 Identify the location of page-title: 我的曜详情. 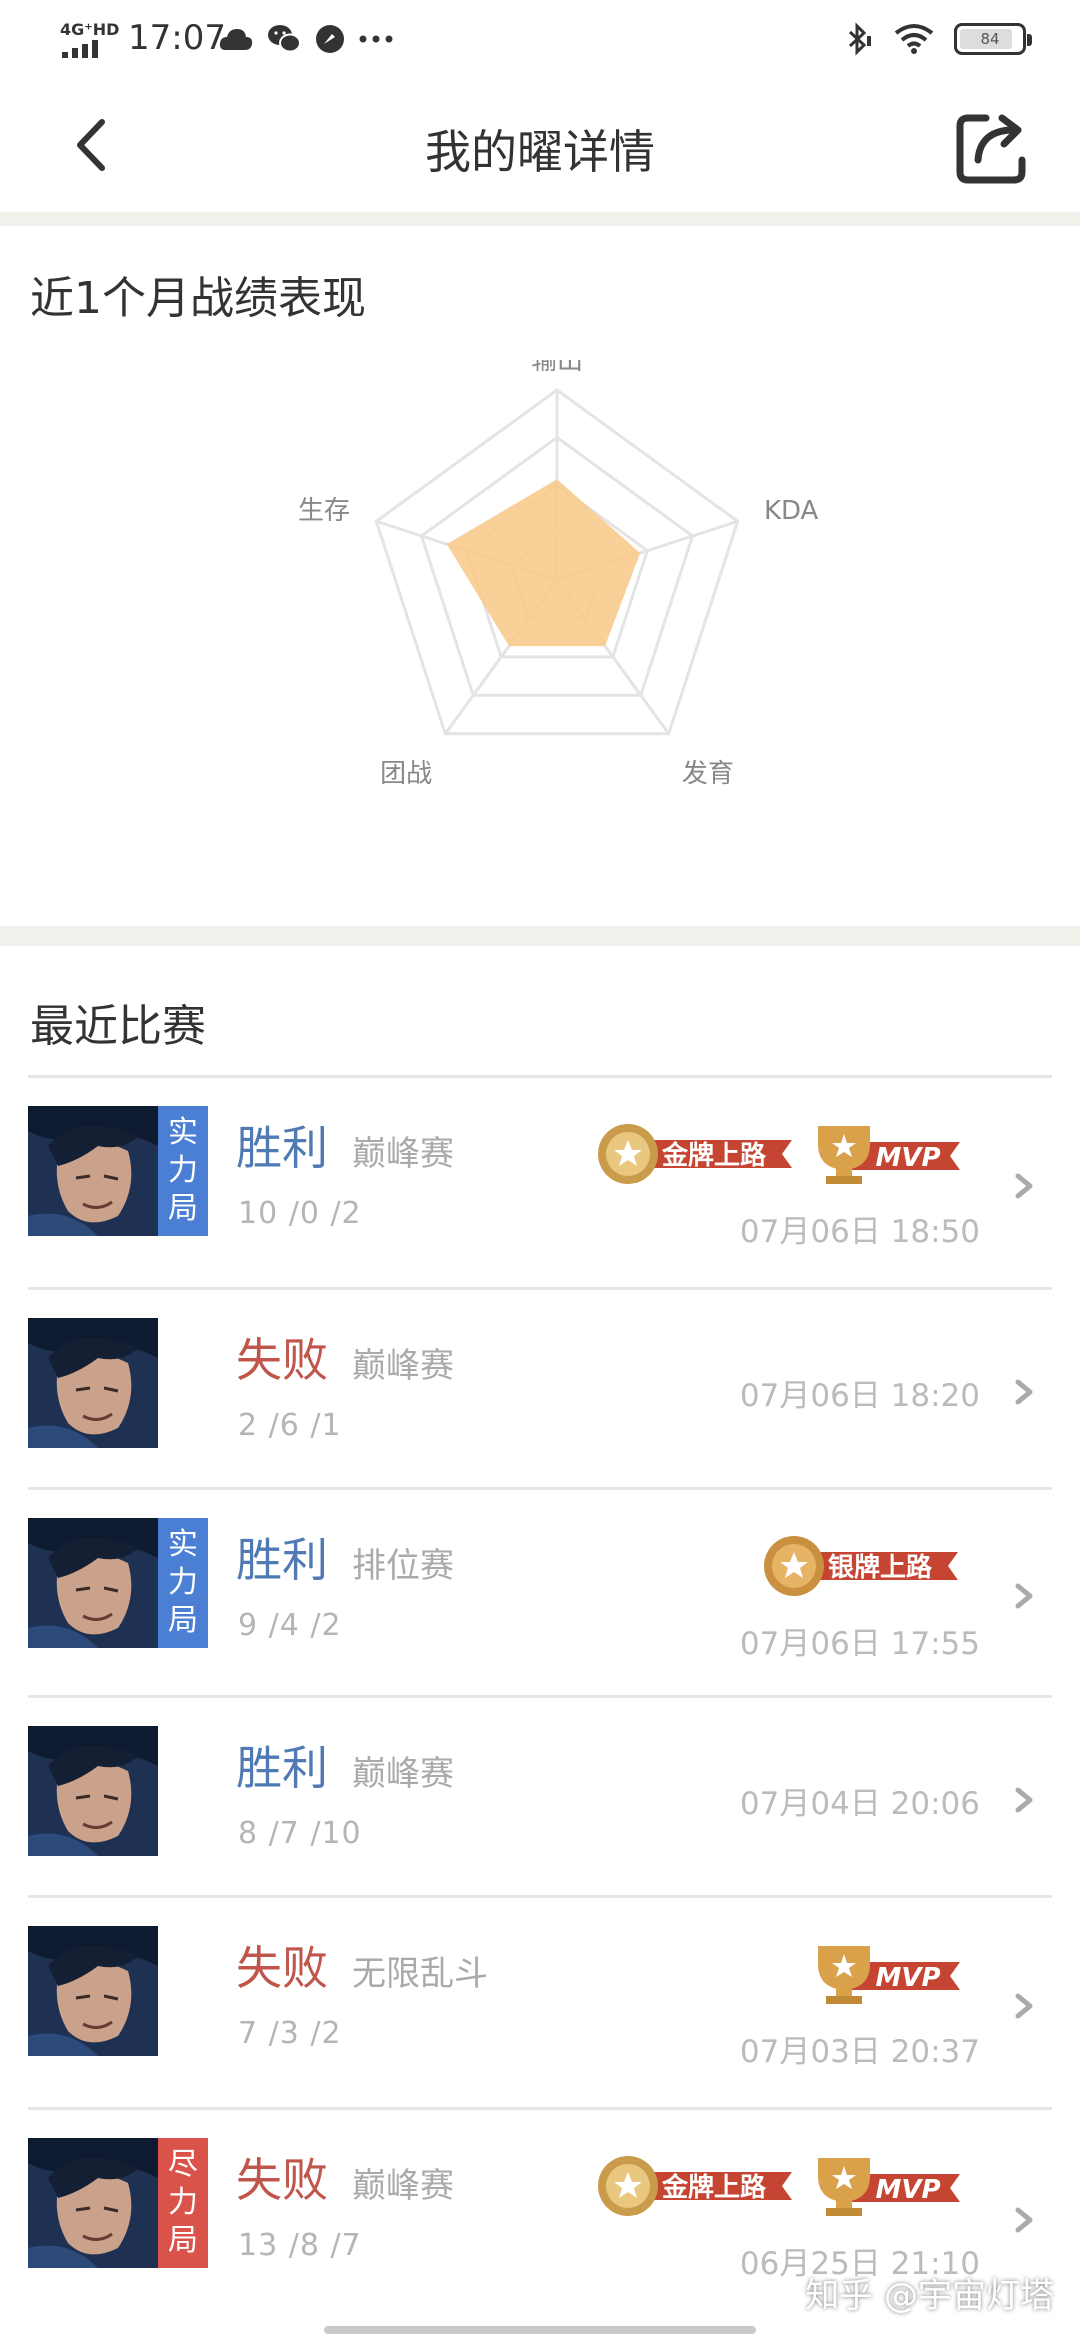
(540, 152).